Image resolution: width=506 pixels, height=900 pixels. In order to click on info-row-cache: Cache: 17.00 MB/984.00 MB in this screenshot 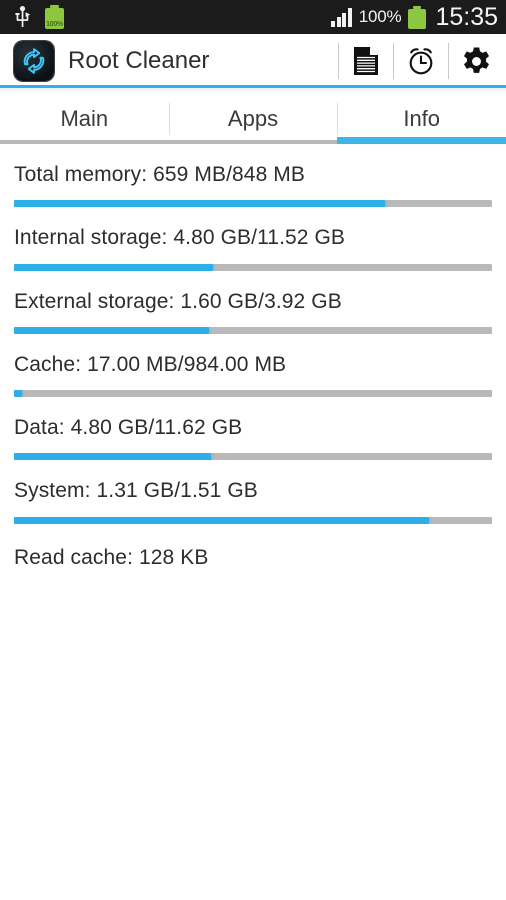, I will do `click(253, 365)`.